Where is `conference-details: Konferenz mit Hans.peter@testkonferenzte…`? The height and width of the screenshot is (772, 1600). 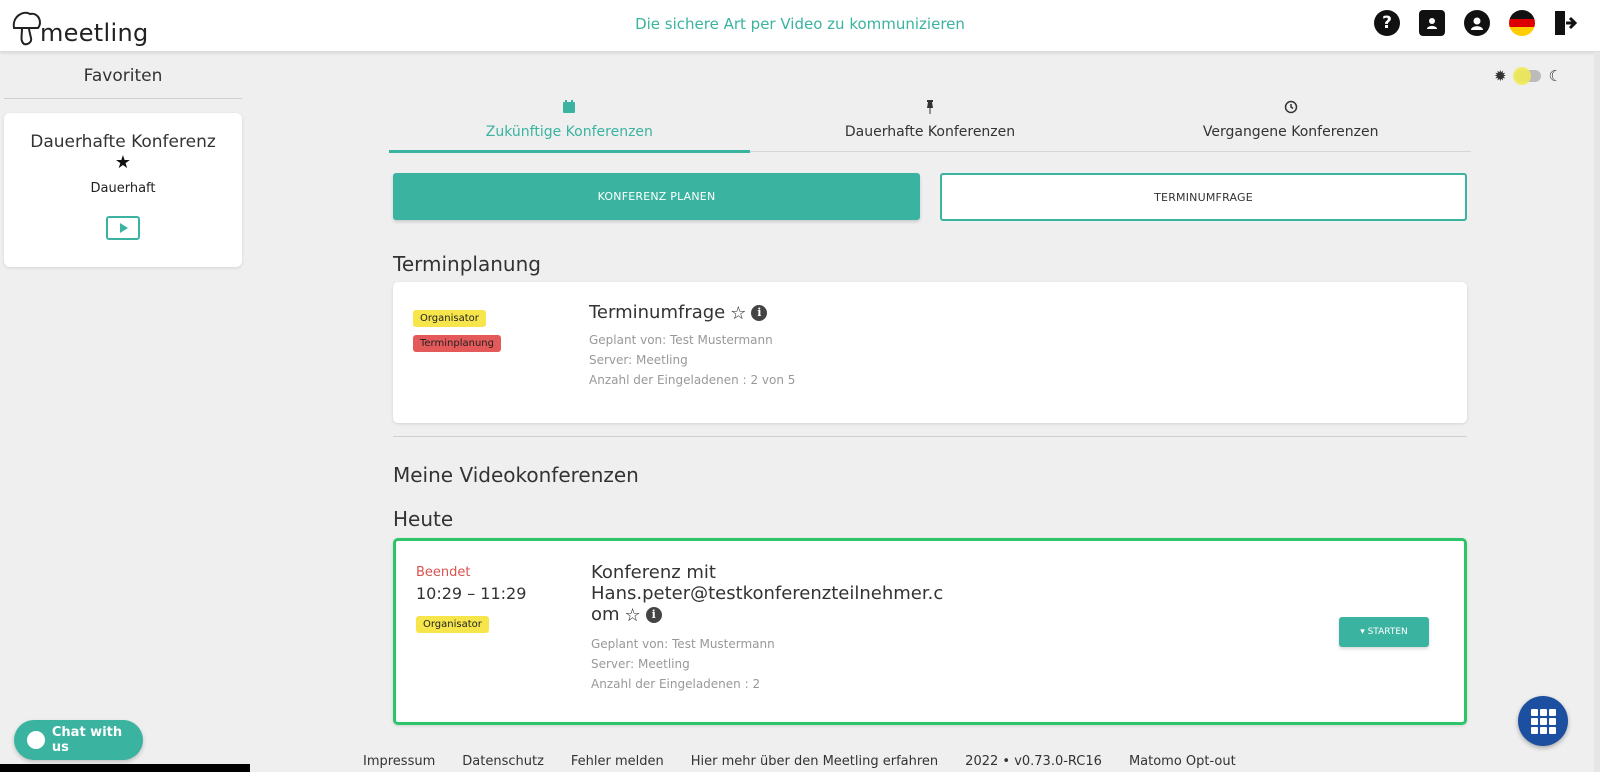 conference-details: Konferenz mit Hans.peter@testkonferenzte… is located at coordinates (767, 628).